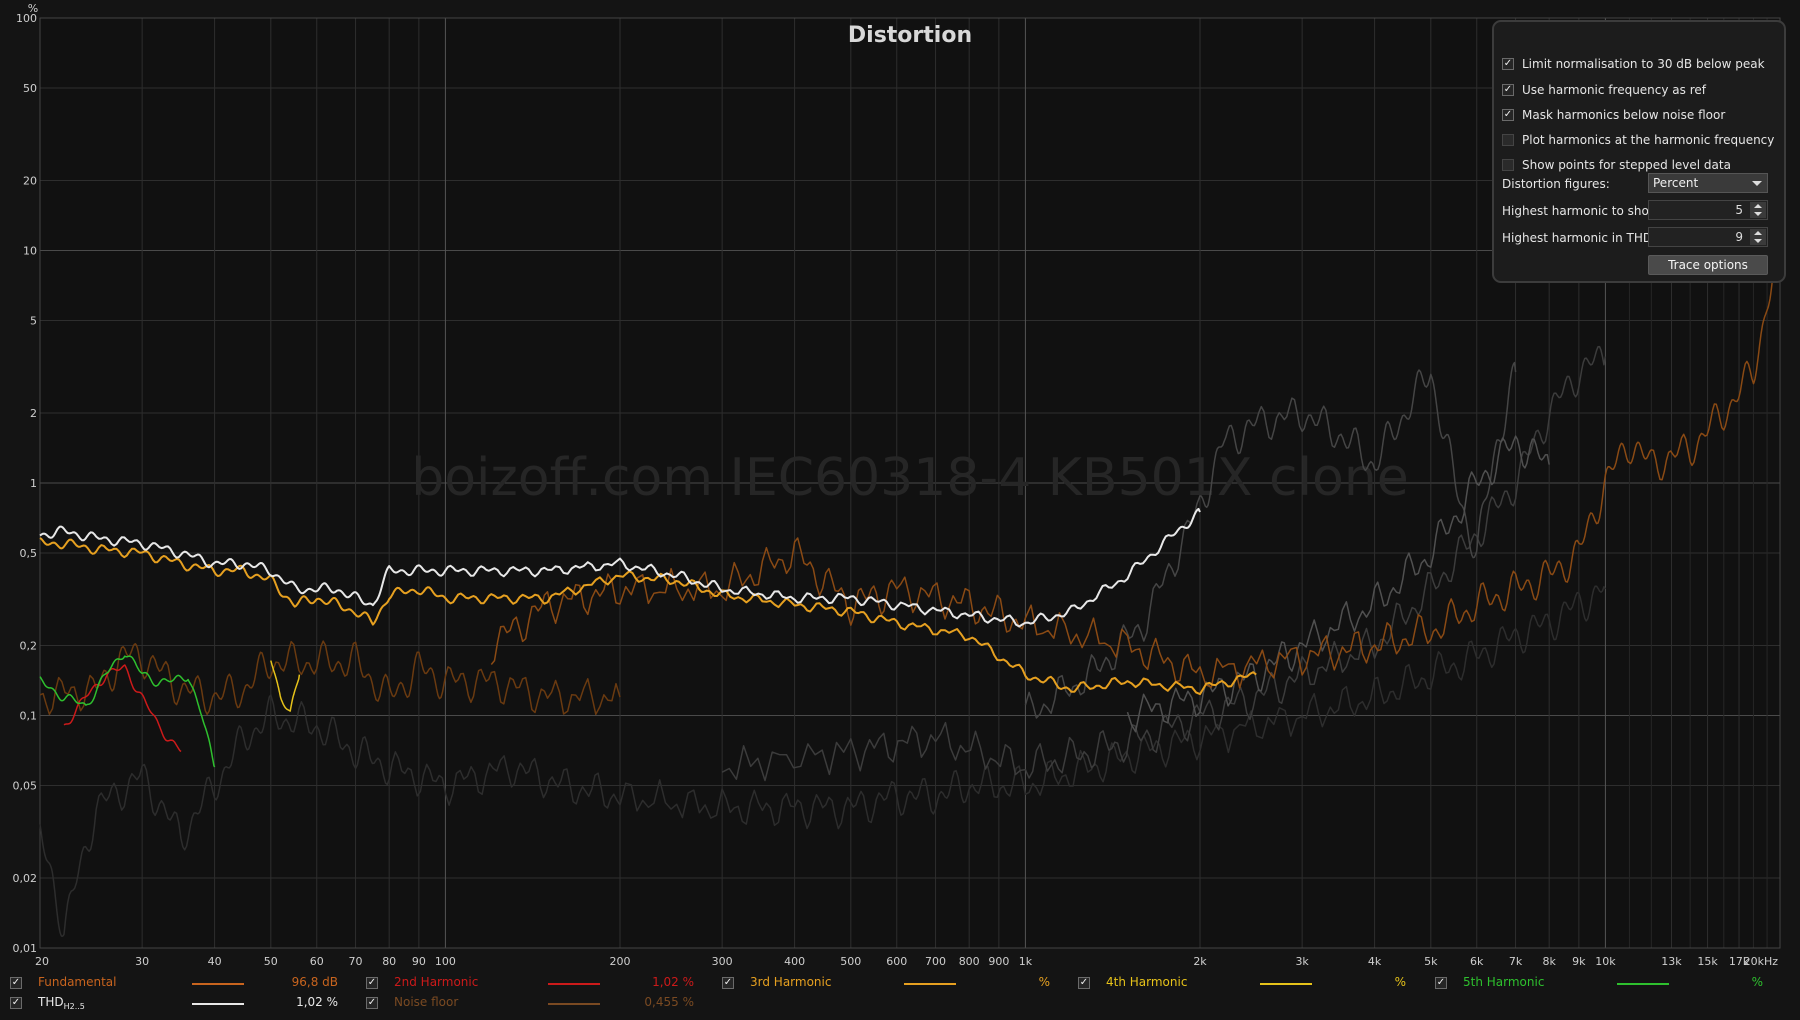 The image size is (1800, 1020). Describe the element at coordinates (1147, 982) in the screenshot. I see `legend-label: 4th Harmonic` at that location.